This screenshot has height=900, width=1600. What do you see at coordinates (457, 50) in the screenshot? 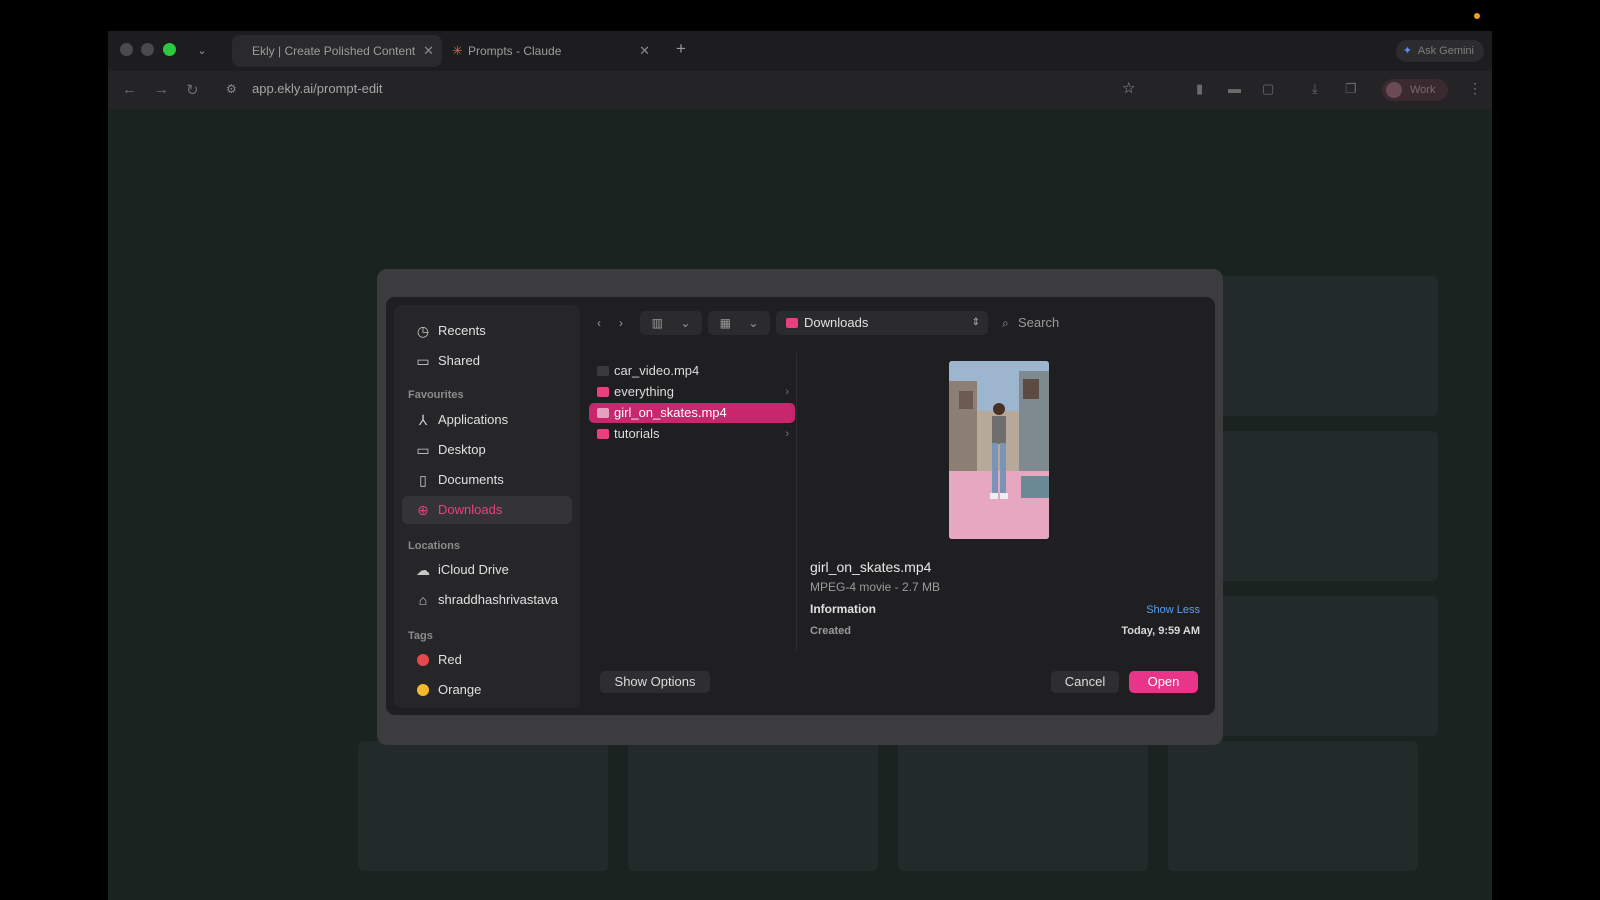
I see `claude-favicon-icon: ✳` at bounding box center [457, 50].